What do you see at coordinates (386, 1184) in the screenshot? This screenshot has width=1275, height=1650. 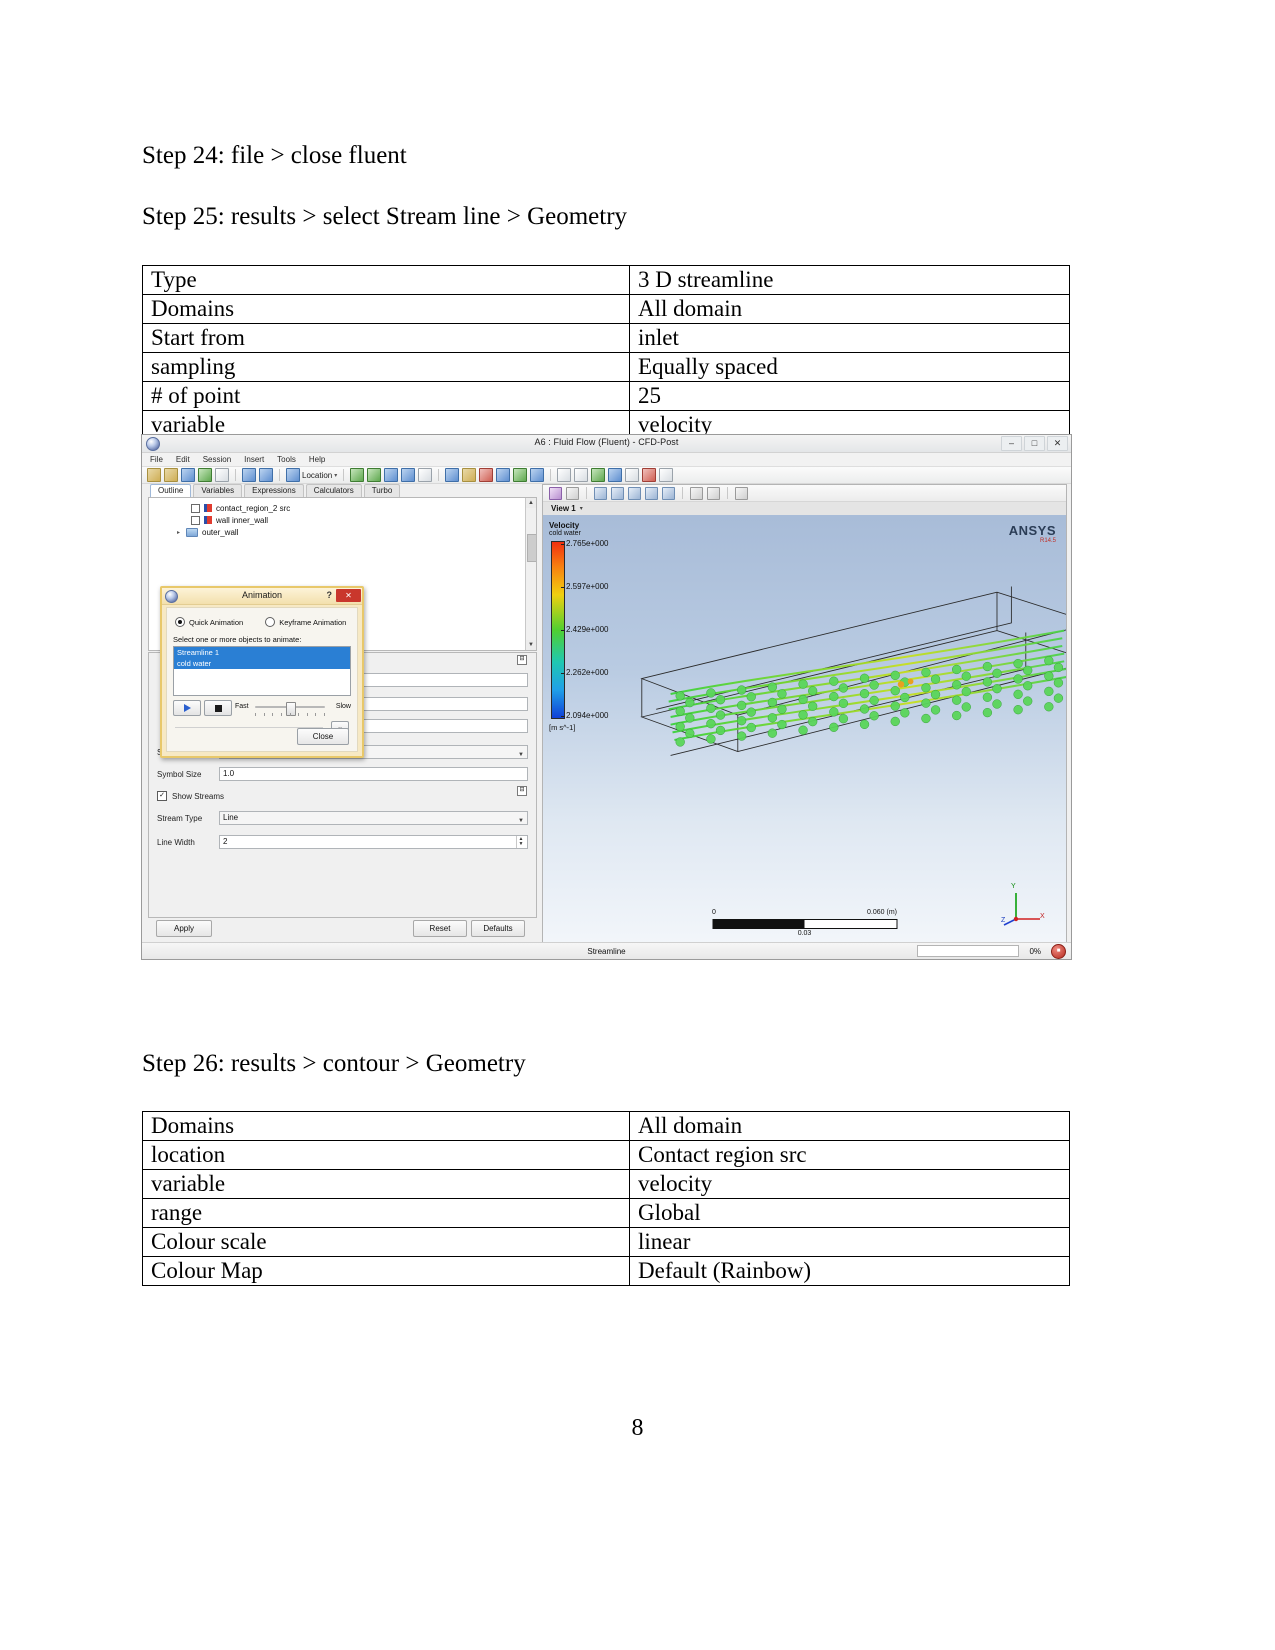 I see `table-cell-key: variable` at bounding box center [386, 1184].